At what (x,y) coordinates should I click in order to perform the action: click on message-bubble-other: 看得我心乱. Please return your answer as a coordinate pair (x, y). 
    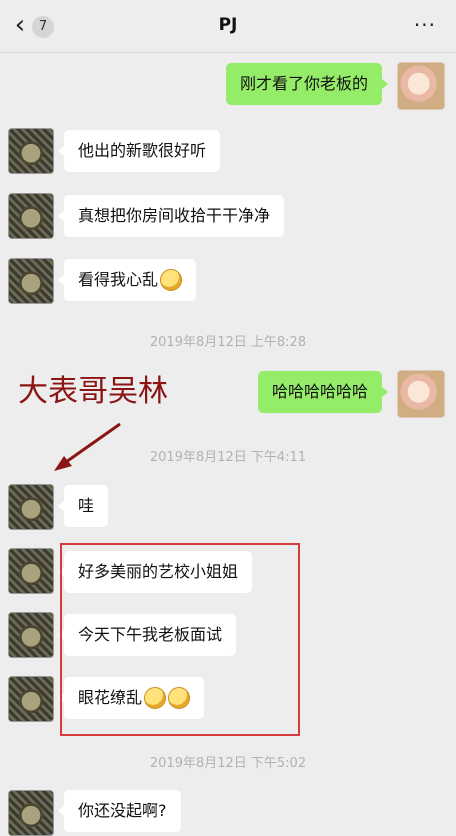
    Looking at the image, I should click on (127, 280).